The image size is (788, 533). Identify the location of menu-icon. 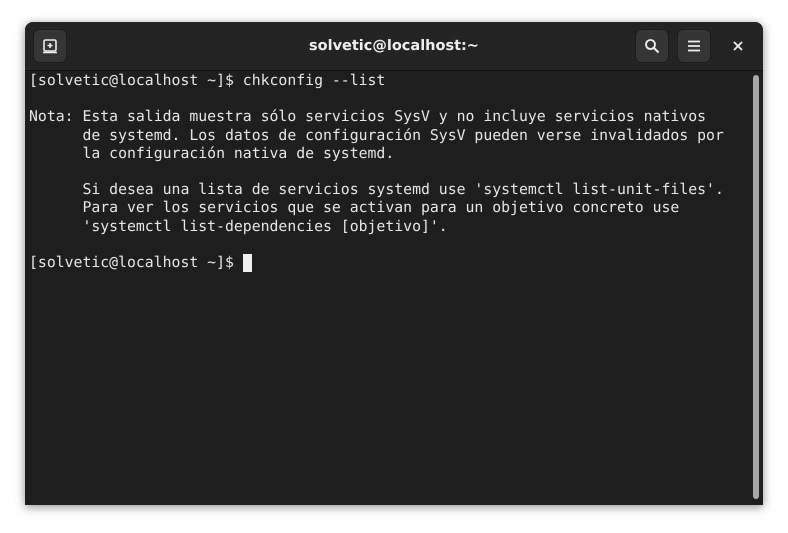
(694, 46).